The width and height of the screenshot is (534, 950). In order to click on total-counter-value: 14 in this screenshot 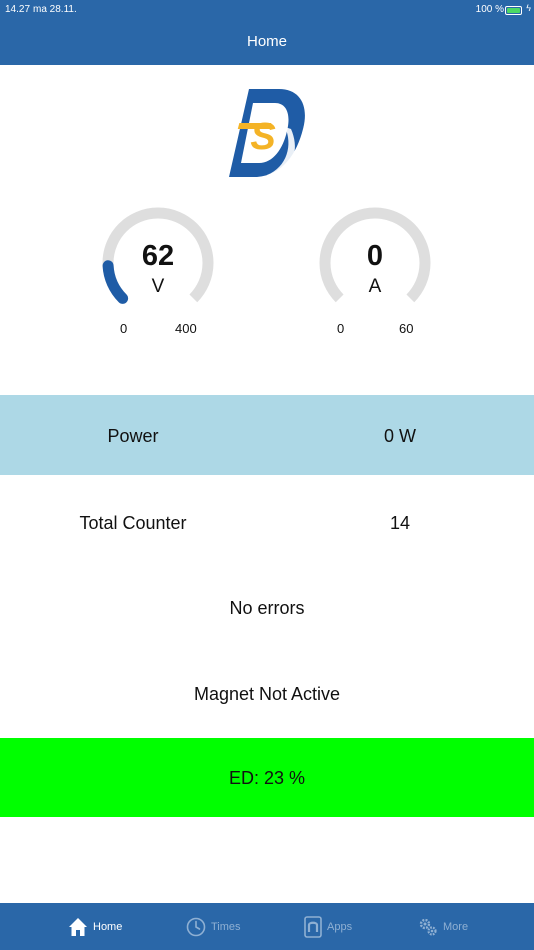, I will do `click(400, 523)`.